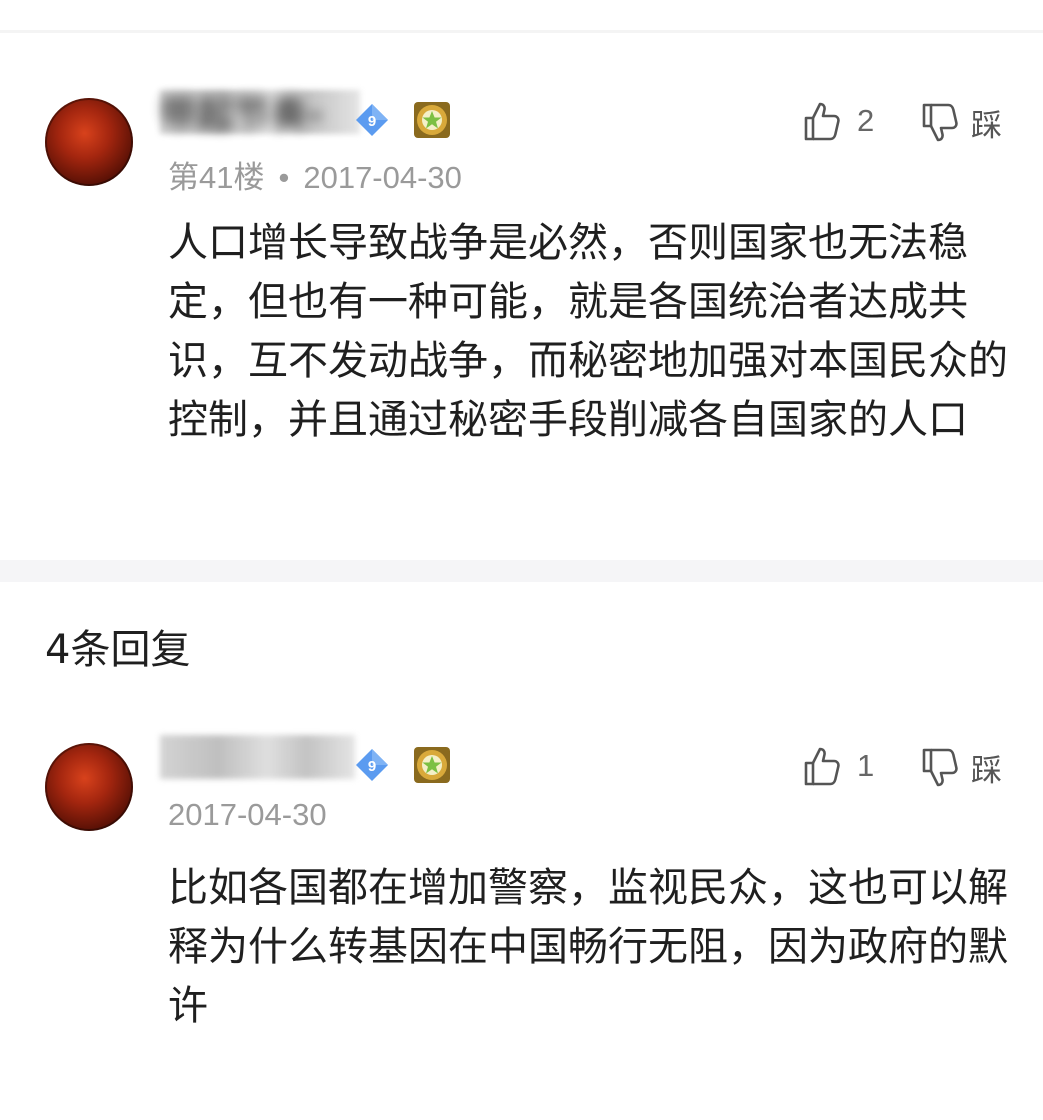 The image size is (1043, 1120). I want to click on post-actions: 2 踩, so click(923, 125).